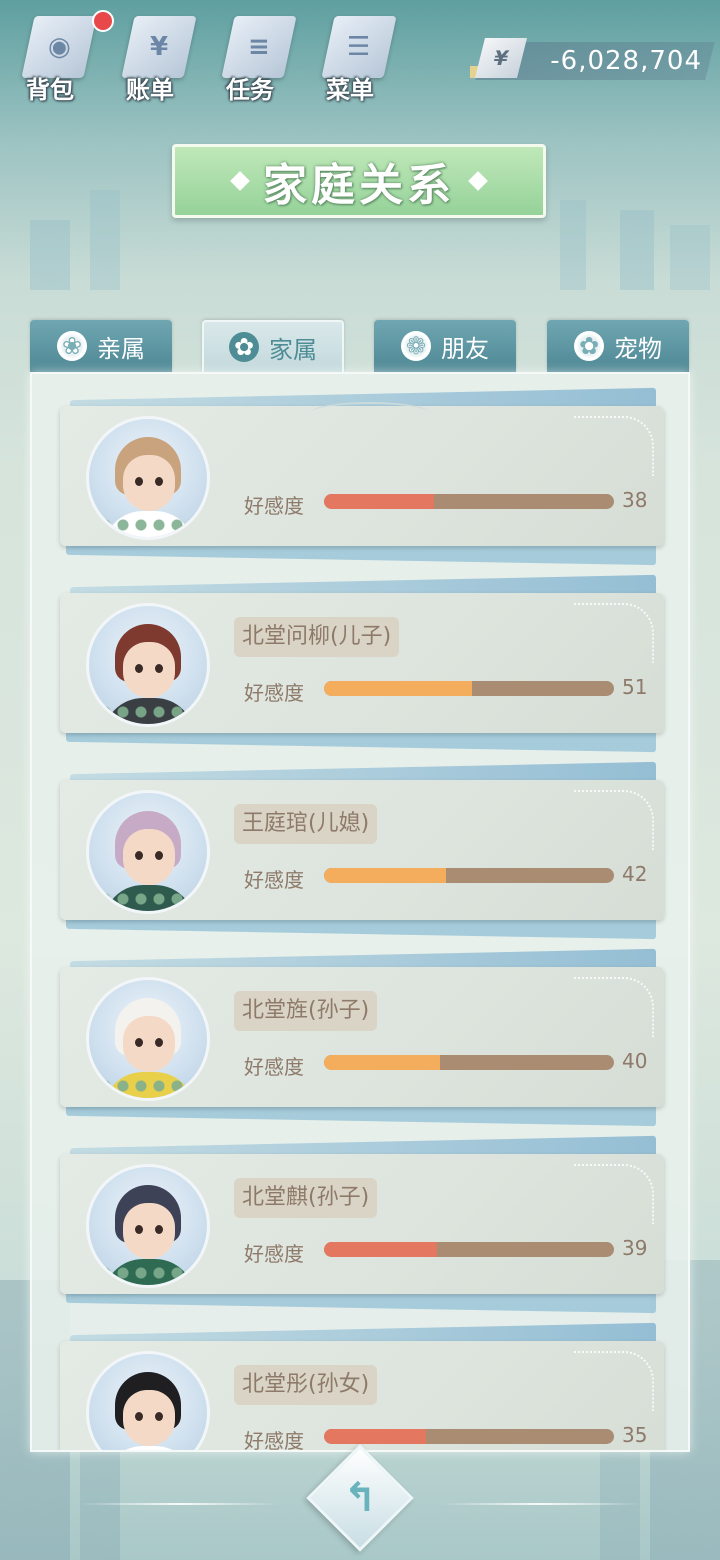 The height and width of the screenshot is (1560, 720). Describe the element at coordinates (159, 47) in the screenshot. I see `bill-icon: ¥` at that location.